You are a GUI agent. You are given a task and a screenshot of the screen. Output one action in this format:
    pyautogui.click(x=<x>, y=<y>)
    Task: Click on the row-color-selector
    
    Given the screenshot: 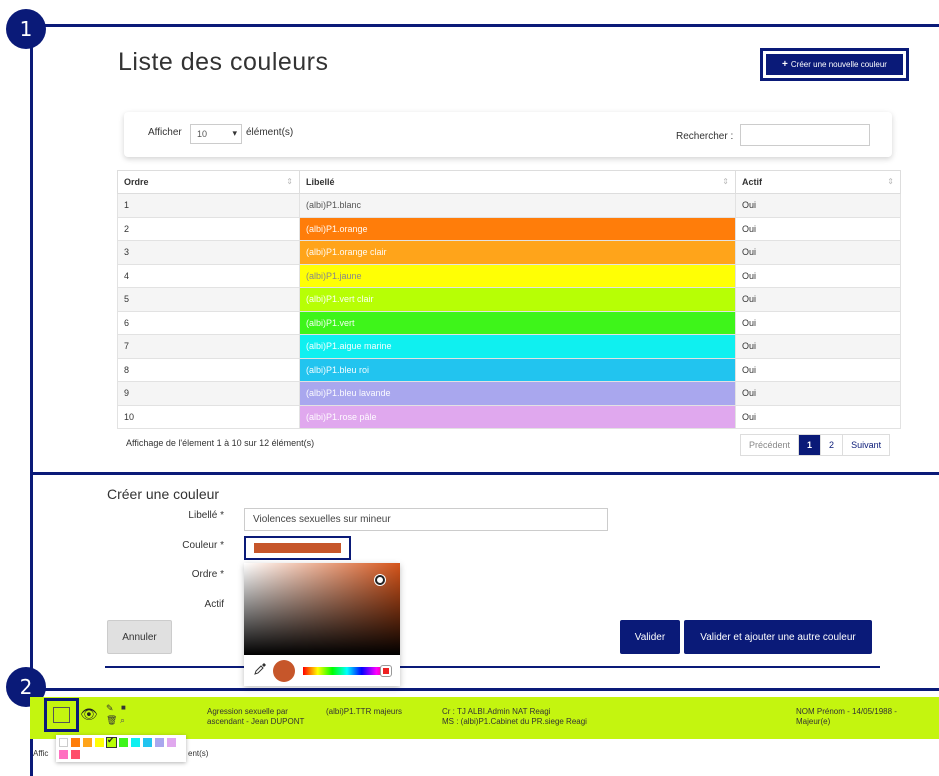 What is the action you would take?
    pyautogui.click(x=61, y=715)
    